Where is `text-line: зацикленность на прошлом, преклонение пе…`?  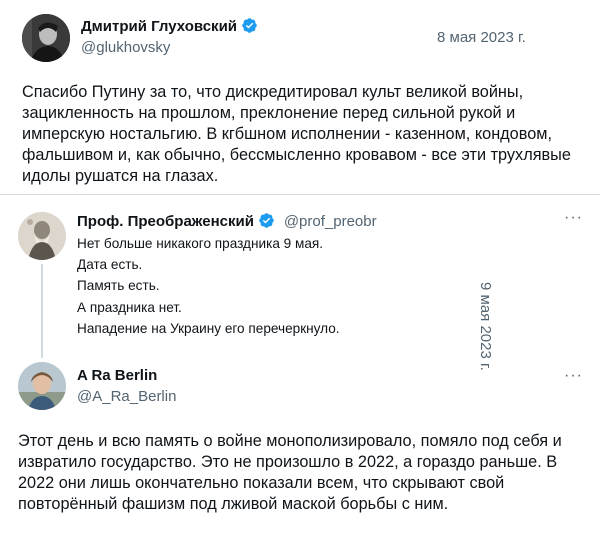
text-line: зацикленность на прошлом, преклонение пе… is located at coordinates (269, 113).